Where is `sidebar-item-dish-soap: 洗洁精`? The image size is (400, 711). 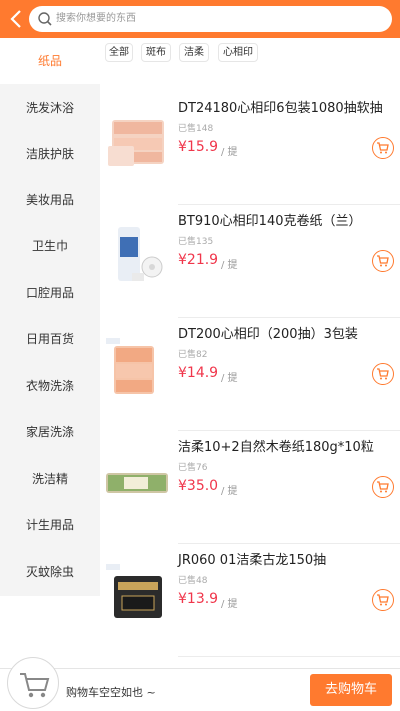 sidebar-item-dish-soap: 洗洁精 is located at coordinates (50, 479).